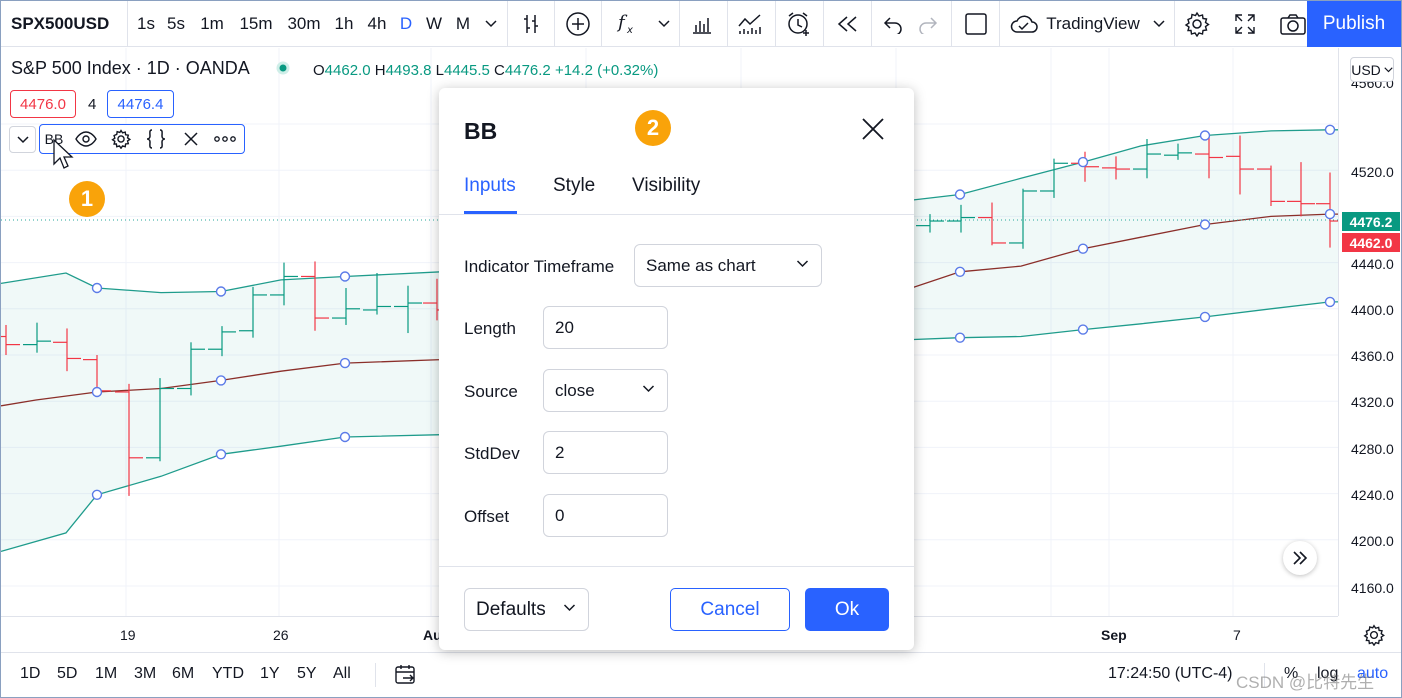 The height and width of the screenshot is (698, 1402). Describe the element at coordinates (225, 139) in the screenshot. I see `more-dots-icon` at that location.